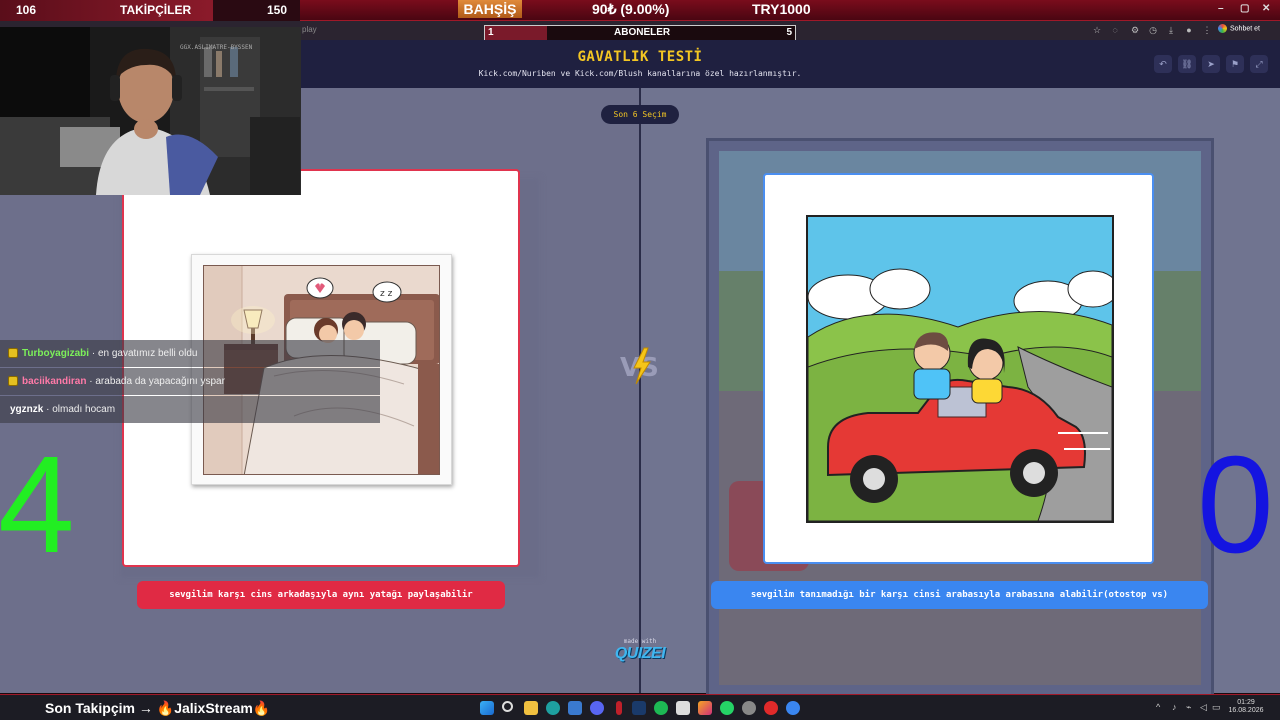  Describe the element at coordinates (1221, 8) in the screenshot. I see `minimize-icon: –` at that location.